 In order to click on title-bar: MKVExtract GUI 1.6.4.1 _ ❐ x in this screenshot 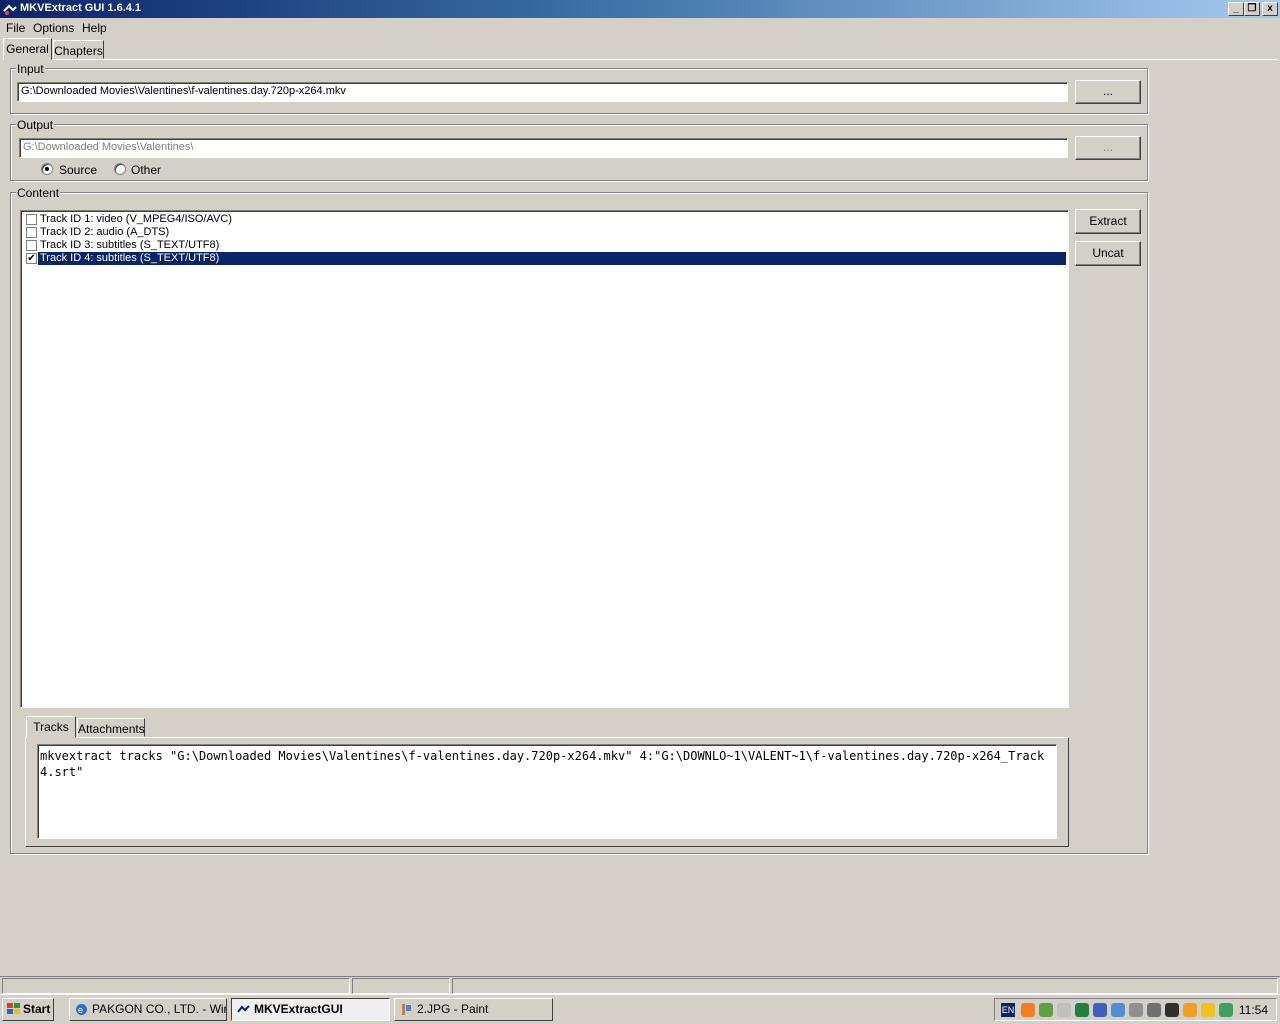, I will do `click(640, 9)`.